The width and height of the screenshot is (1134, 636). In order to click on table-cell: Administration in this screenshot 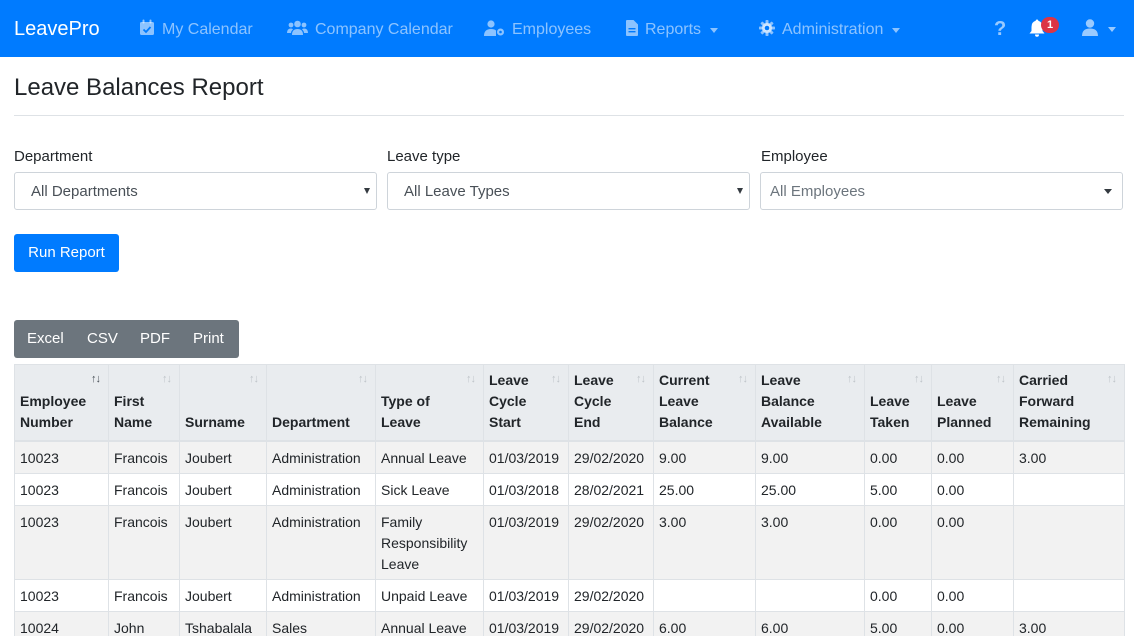, I will do `click(321, 595)`.